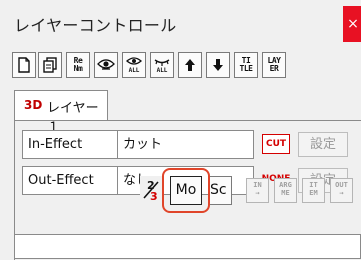 This screenshot has height=260, width=361. I want to click on rename-button: Re Nm, so click(78, 65).